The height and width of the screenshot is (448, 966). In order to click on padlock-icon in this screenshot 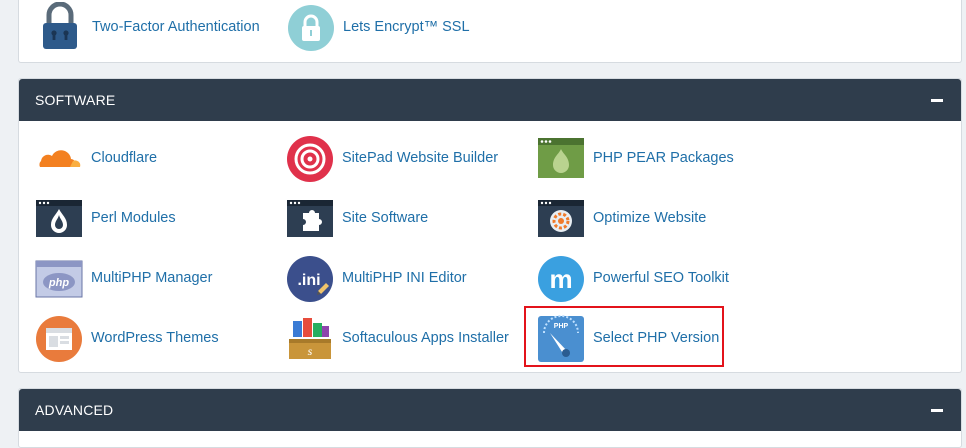, I will do `click(60, 27)`.